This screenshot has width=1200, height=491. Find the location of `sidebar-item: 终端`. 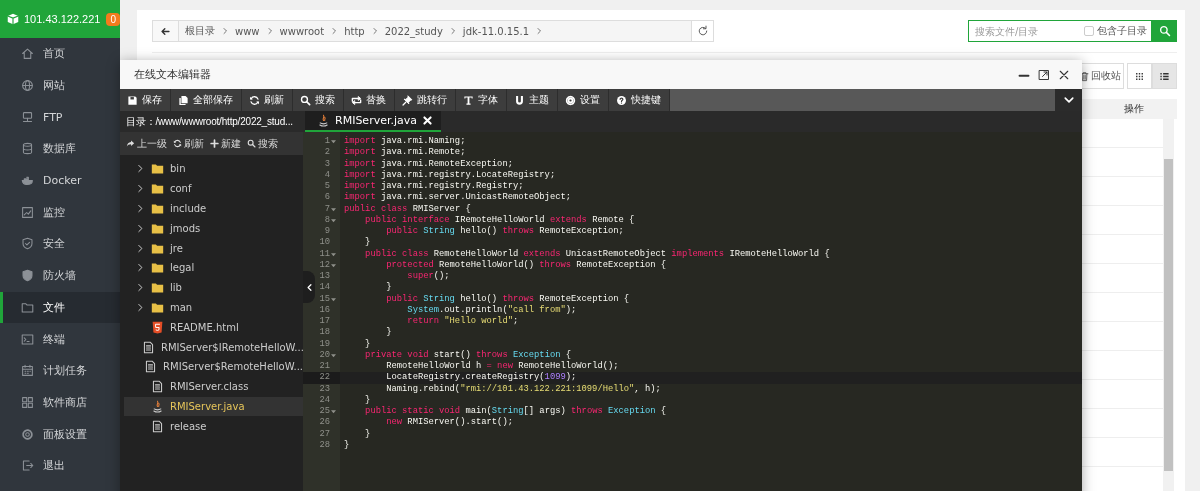

sidebar-item: 终端 is located at coordinates (60, 339).